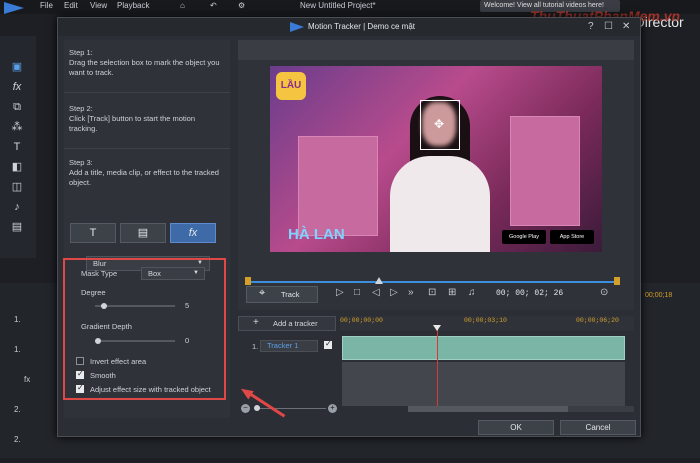 The width and height of the screenshot is (700, 463). I want to click on mask-type-dropdown: Box ▼, so click(173, 273).